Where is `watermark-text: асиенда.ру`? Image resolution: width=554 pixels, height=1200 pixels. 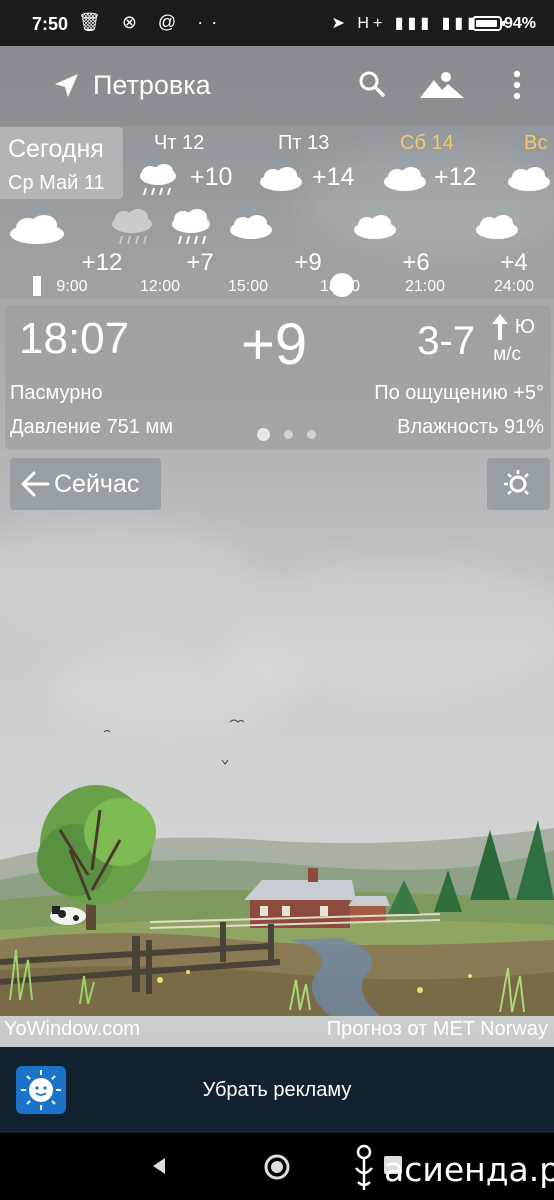
watermark-text: асиенда.ру is located at coordinates (469, 1169).